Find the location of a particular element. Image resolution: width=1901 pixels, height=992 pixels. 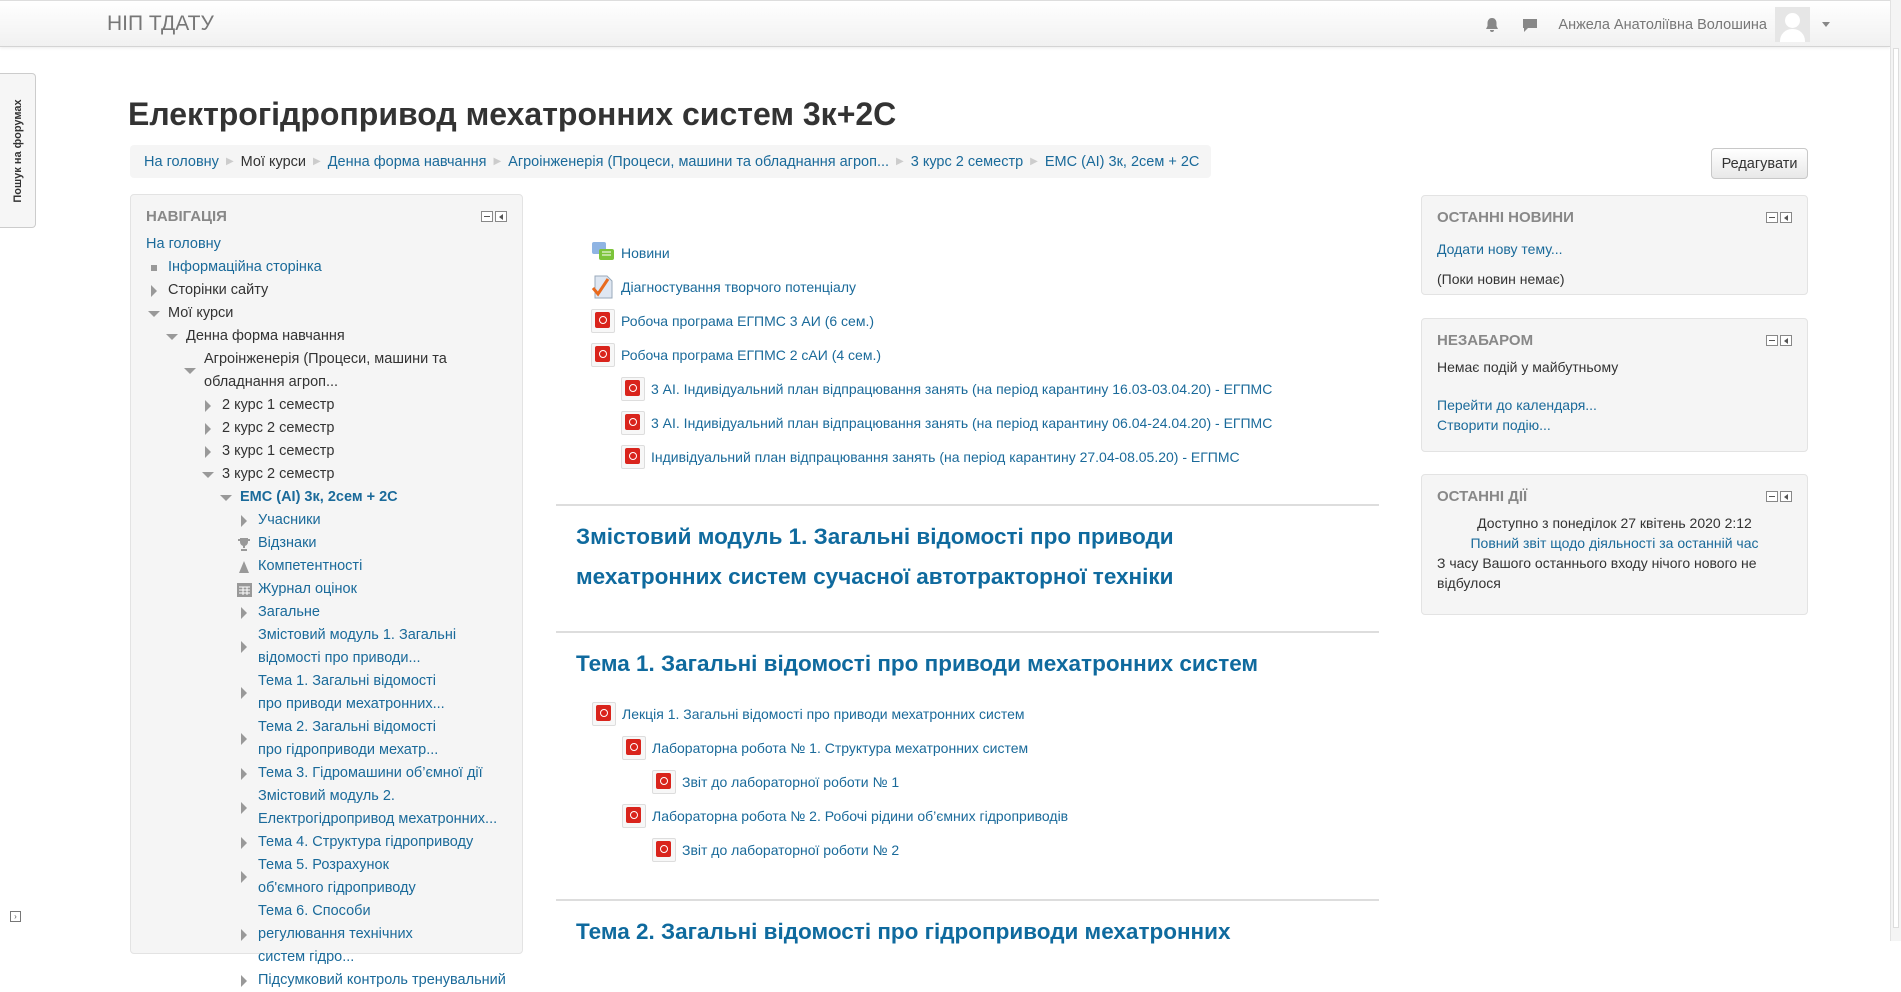

edit-button: Редагувати is located at coordinates (1759, 163).